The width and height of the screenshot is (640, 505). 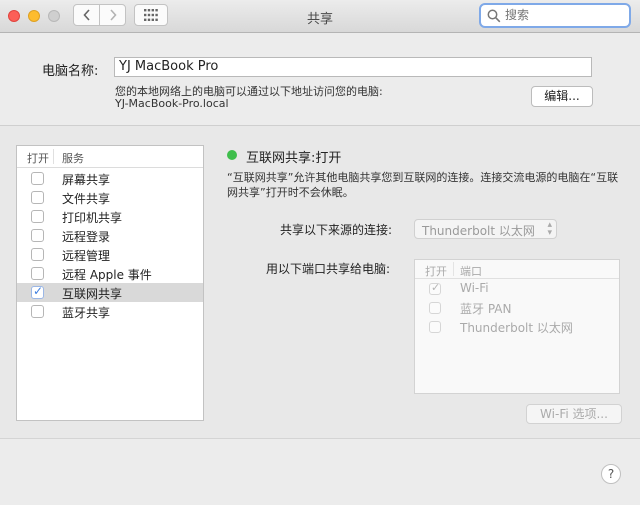 I want to click on port-row: ✓ Wi-Fi, so click(x=517, y=289).